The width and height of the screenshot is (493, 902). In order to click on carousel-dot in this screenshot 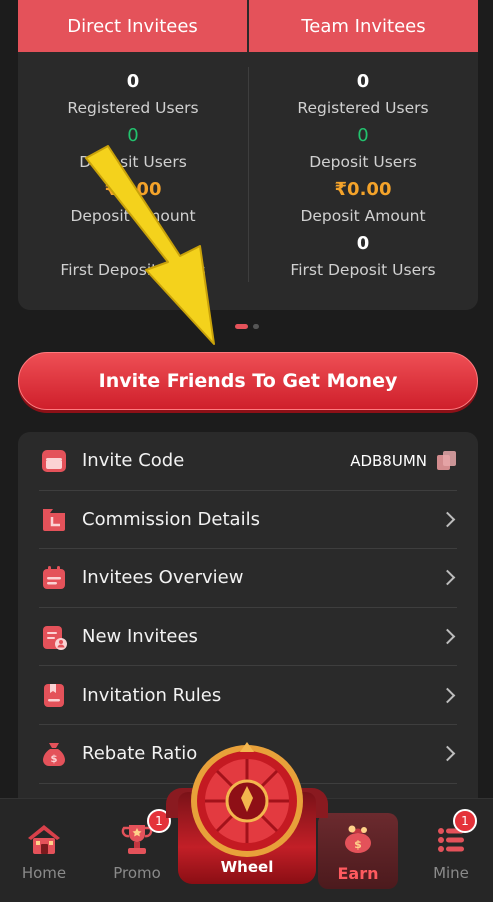, I will do `click(256, 326)`.